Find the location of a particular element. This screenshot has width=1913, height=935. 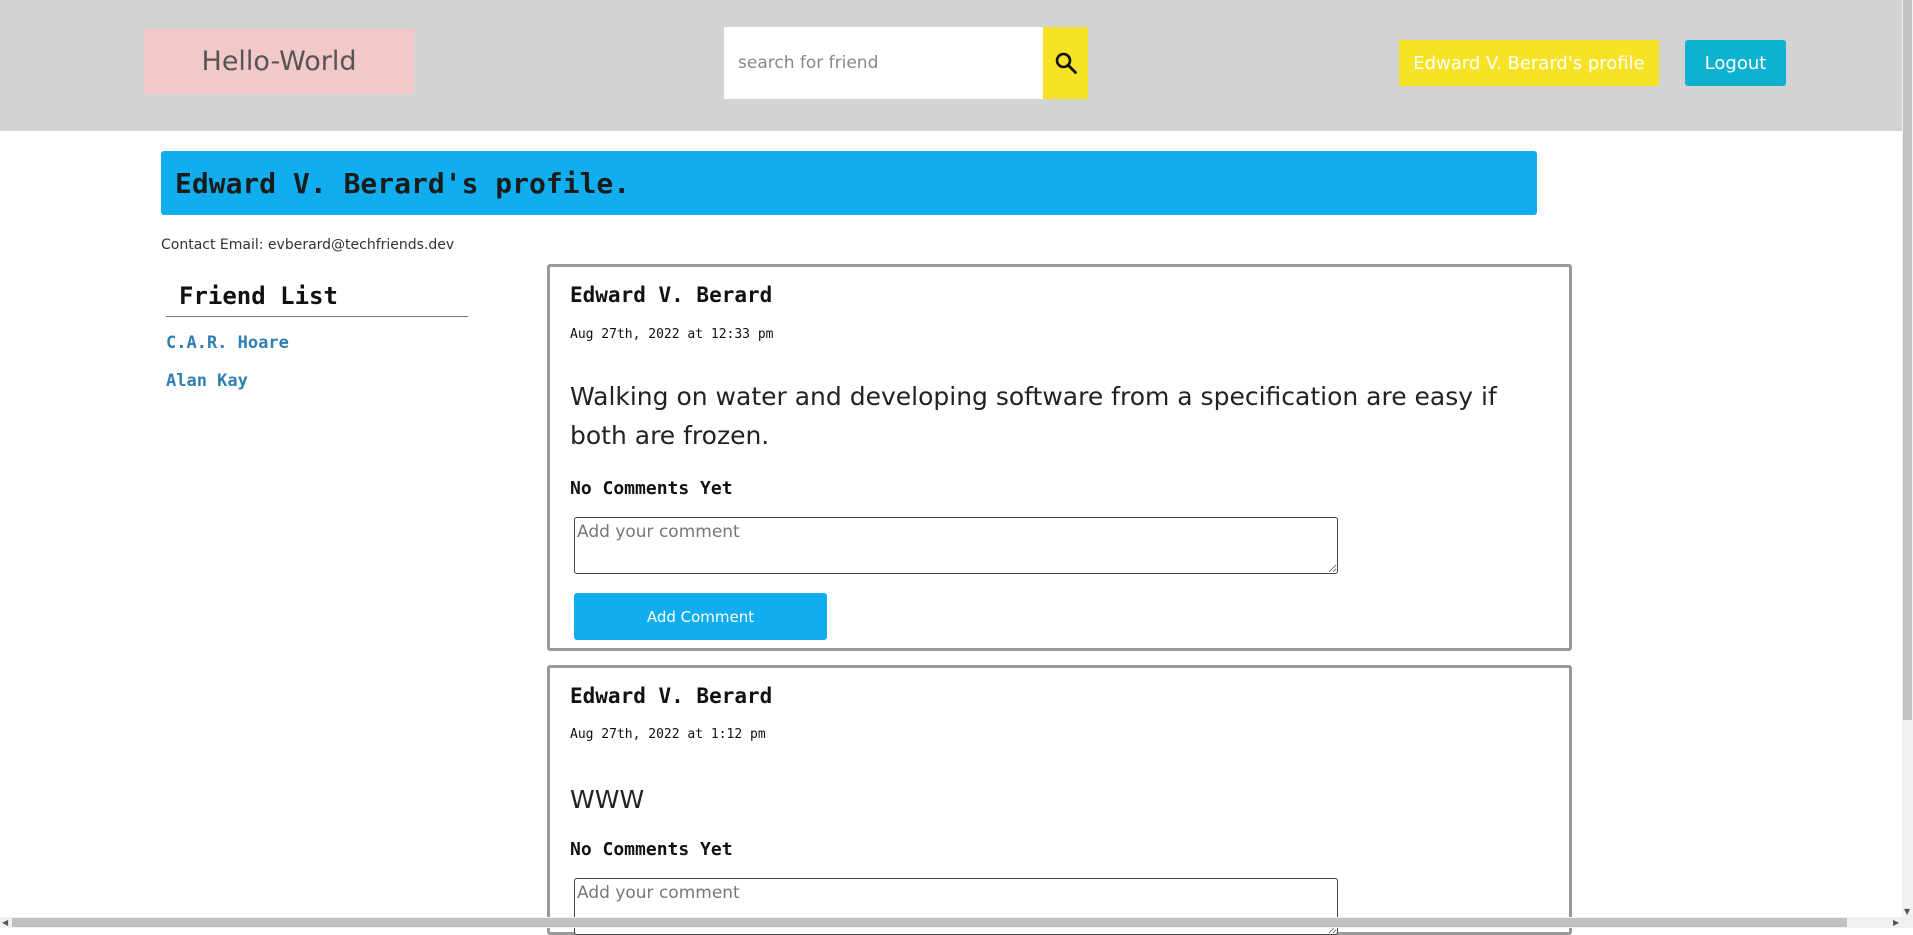

add-comment-button: Add Comment is located at coordinates (700, 616).